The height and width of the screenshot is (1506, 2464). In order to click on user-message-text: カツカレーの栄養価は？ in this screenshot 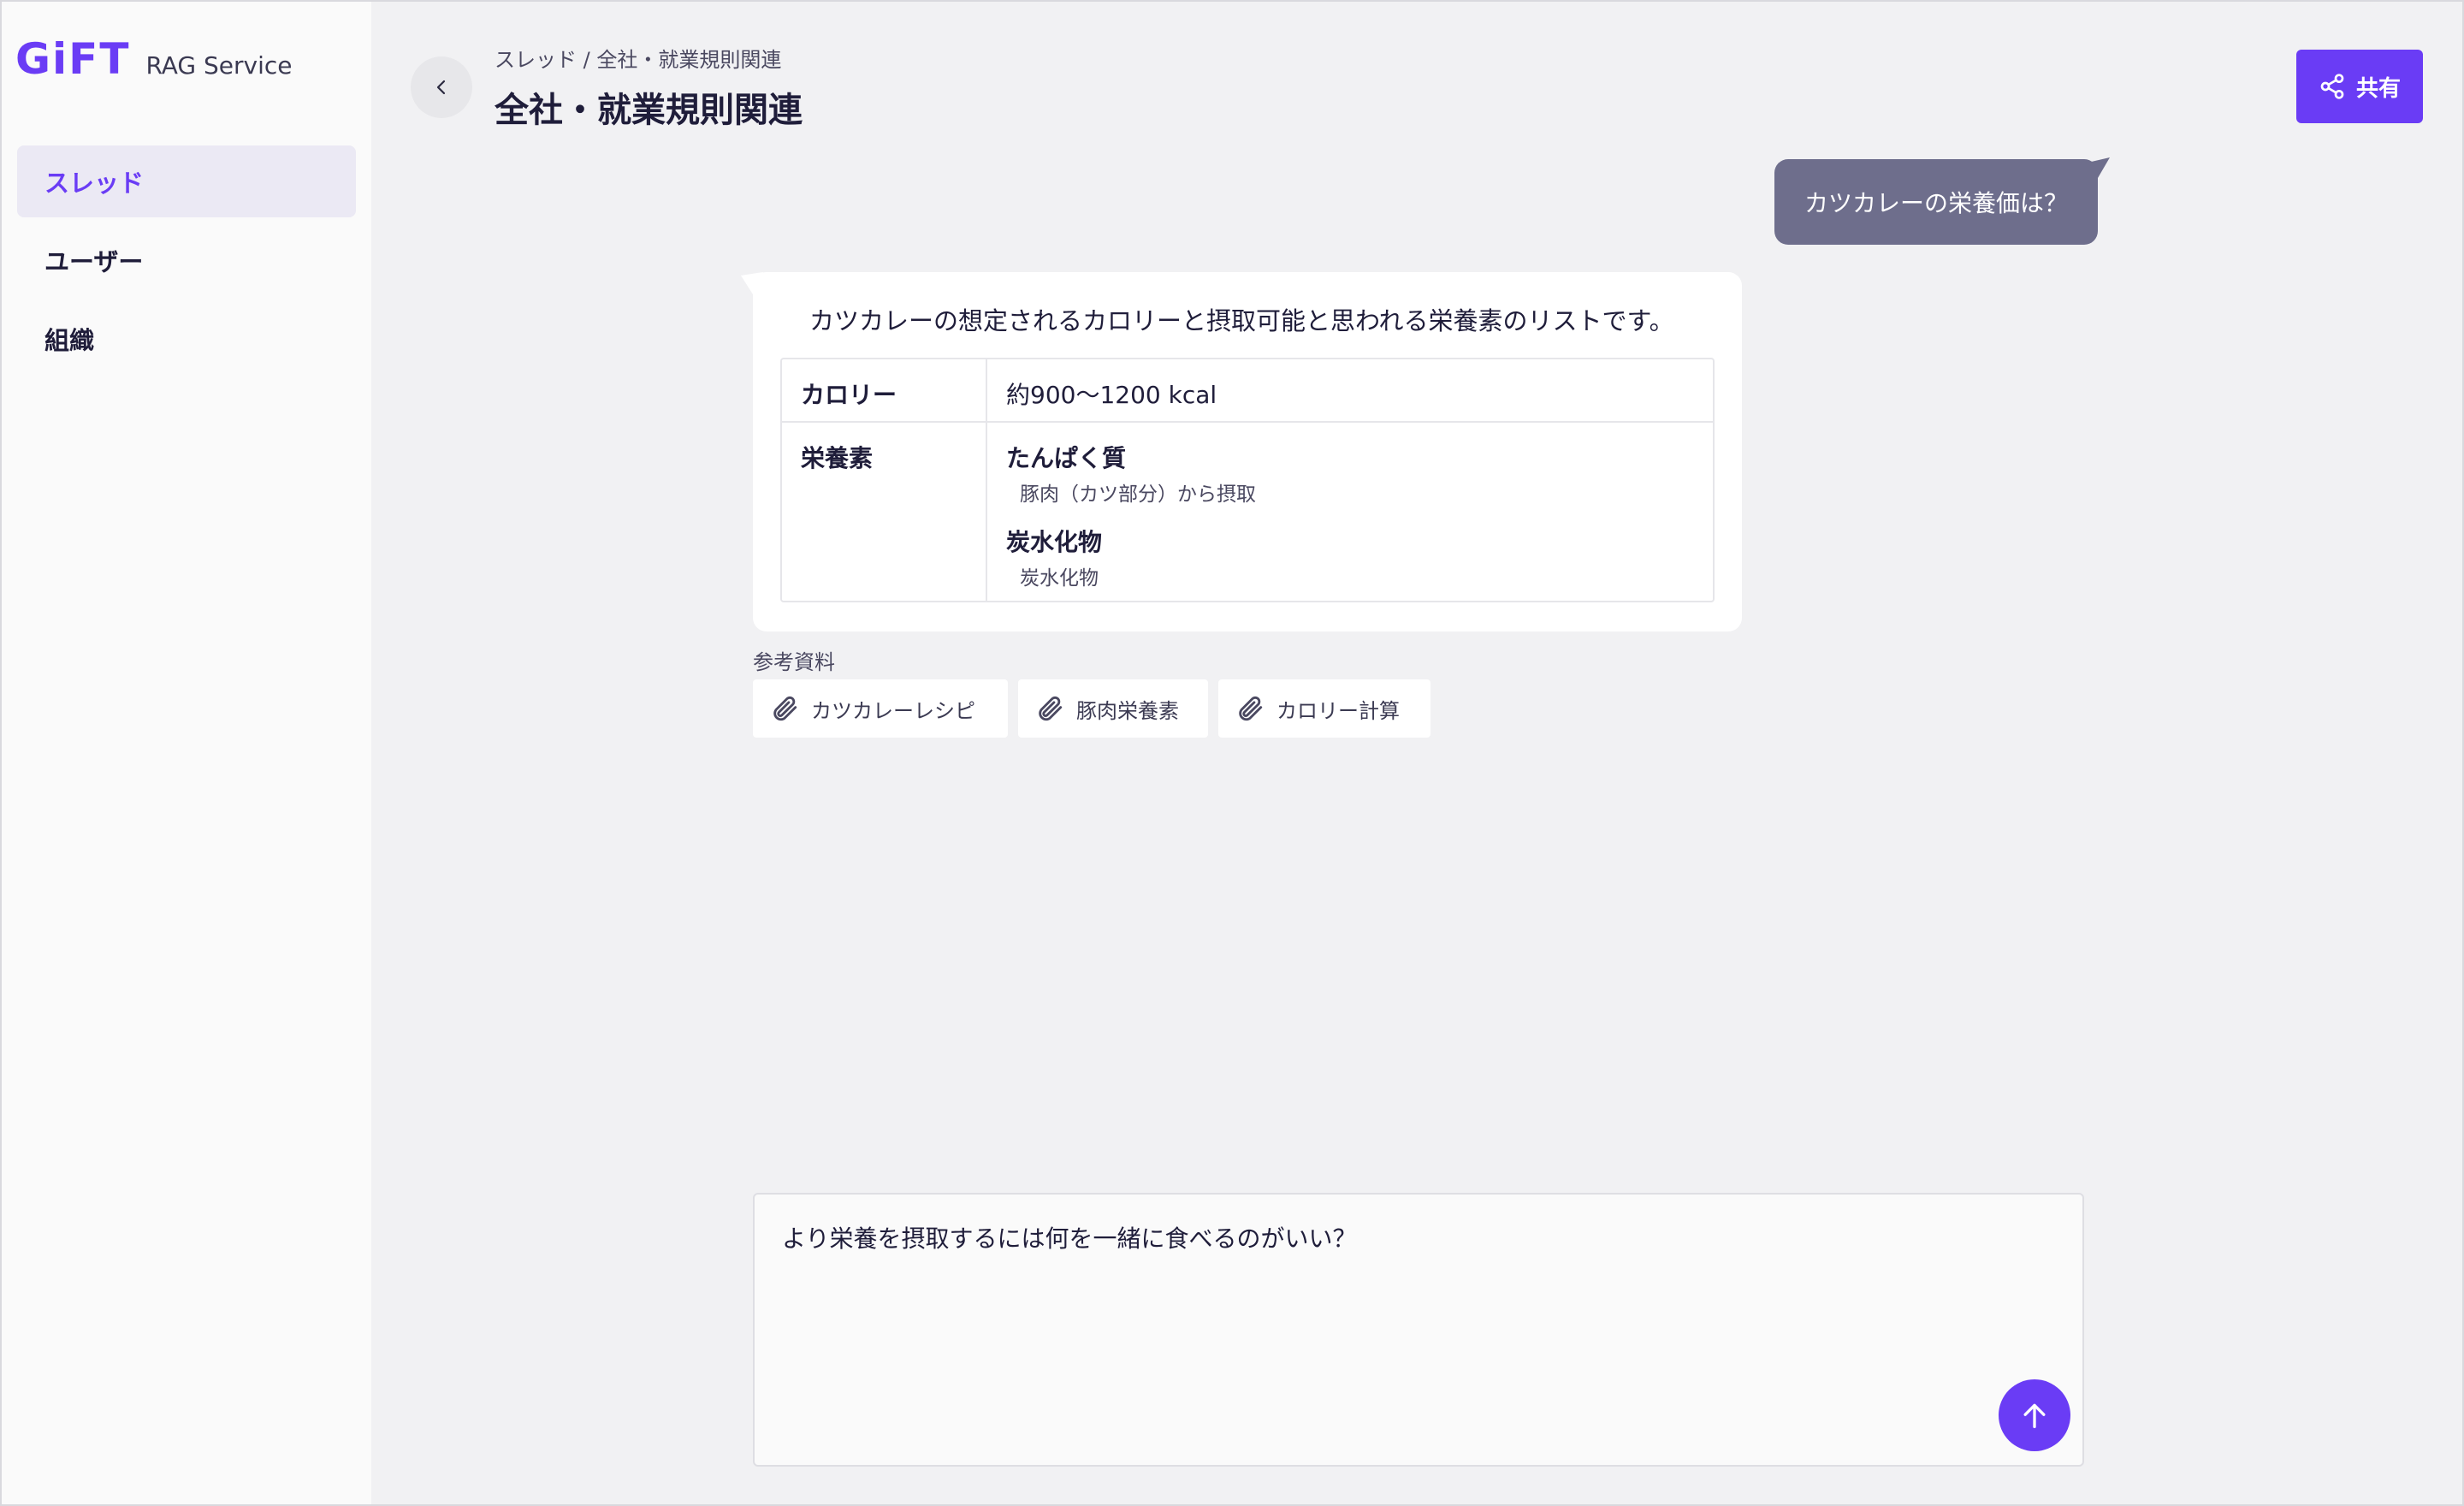, I will do `click(1936, 203)`.